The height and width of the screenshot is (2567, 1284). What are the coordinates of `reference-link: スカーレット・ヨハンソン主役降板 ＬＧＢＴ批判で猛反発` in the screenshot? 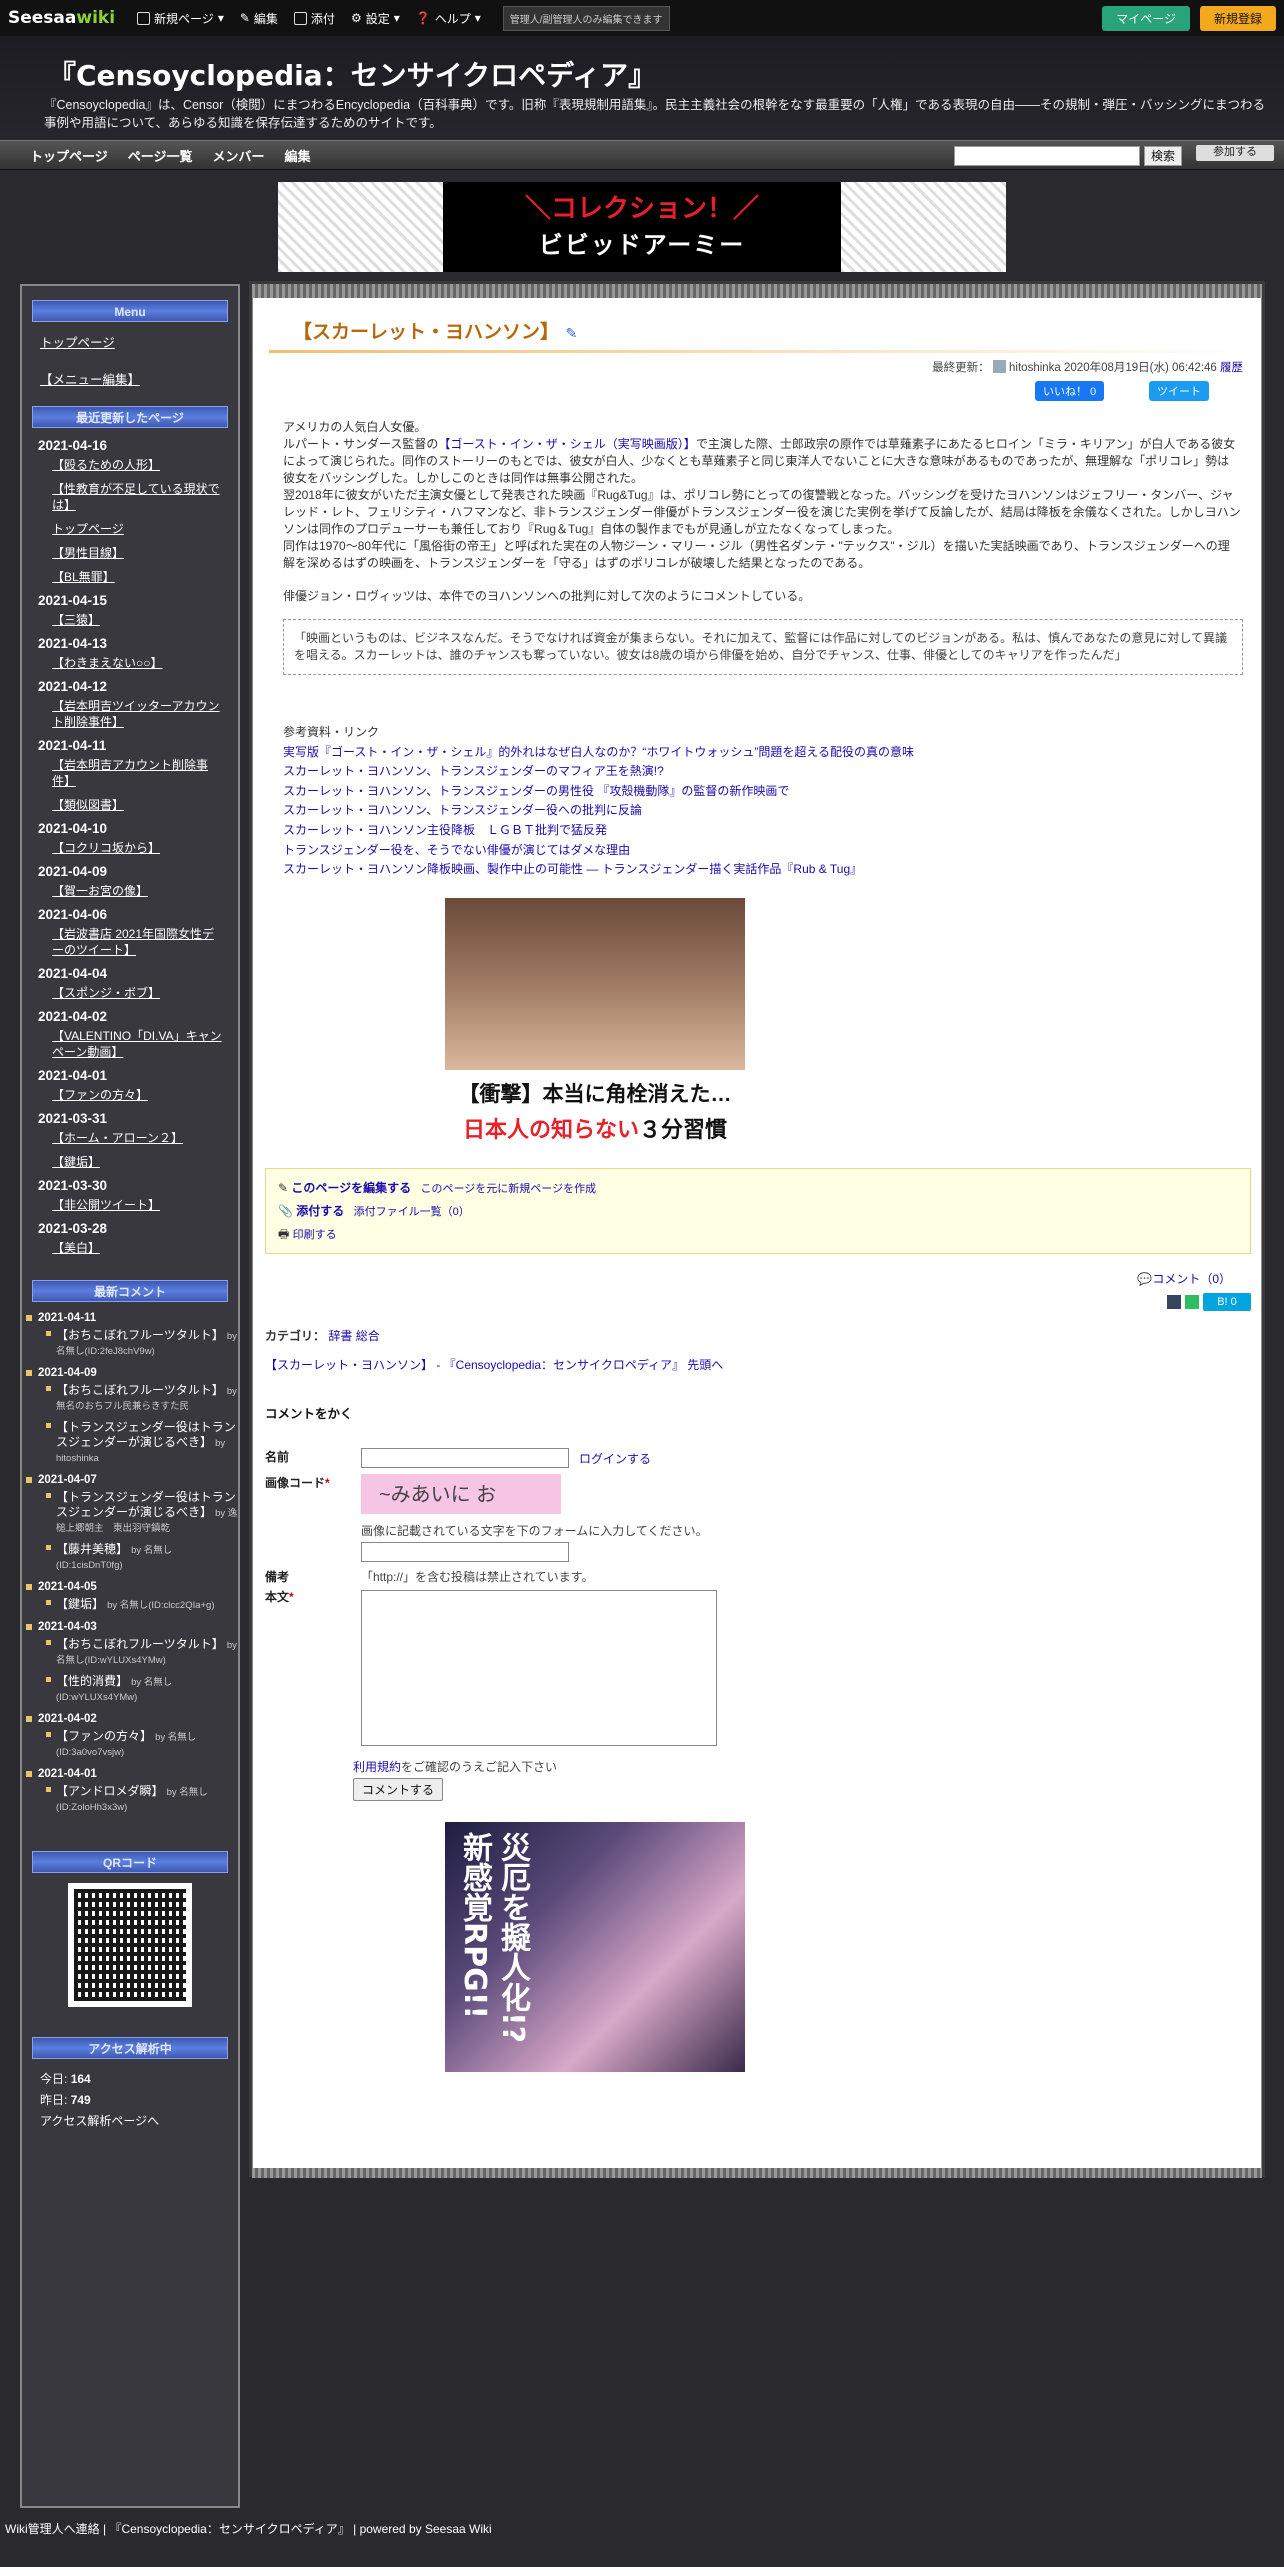 It's located at (767, 831).